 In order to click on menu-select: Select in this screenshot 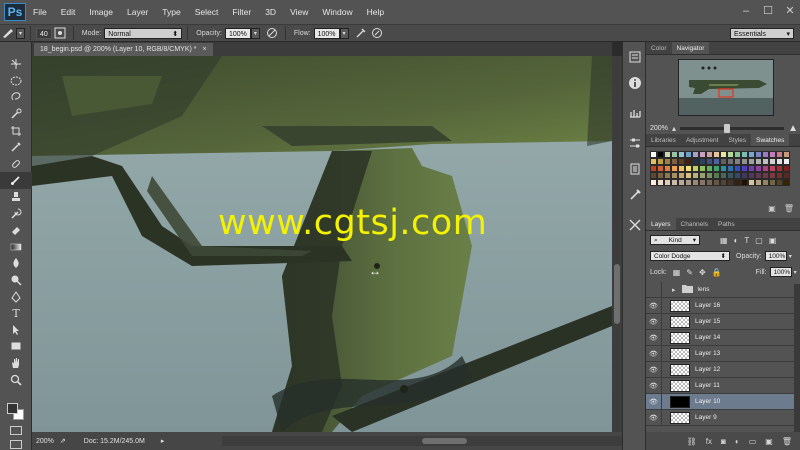, I will do `click(207, 12)`.